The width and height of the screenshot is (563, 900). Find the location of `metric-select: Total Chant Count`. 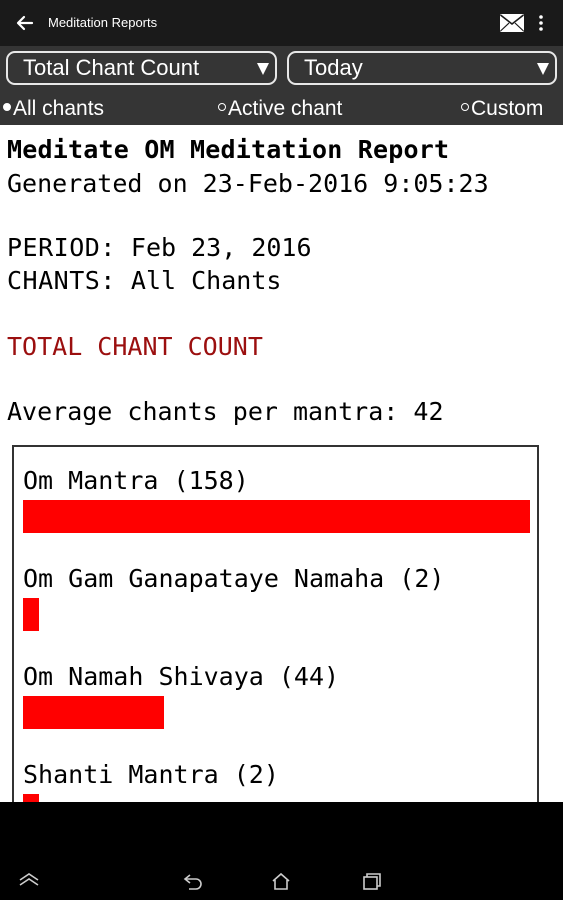

metric-select: Total Chant Count is located at coordinates (141, 68).